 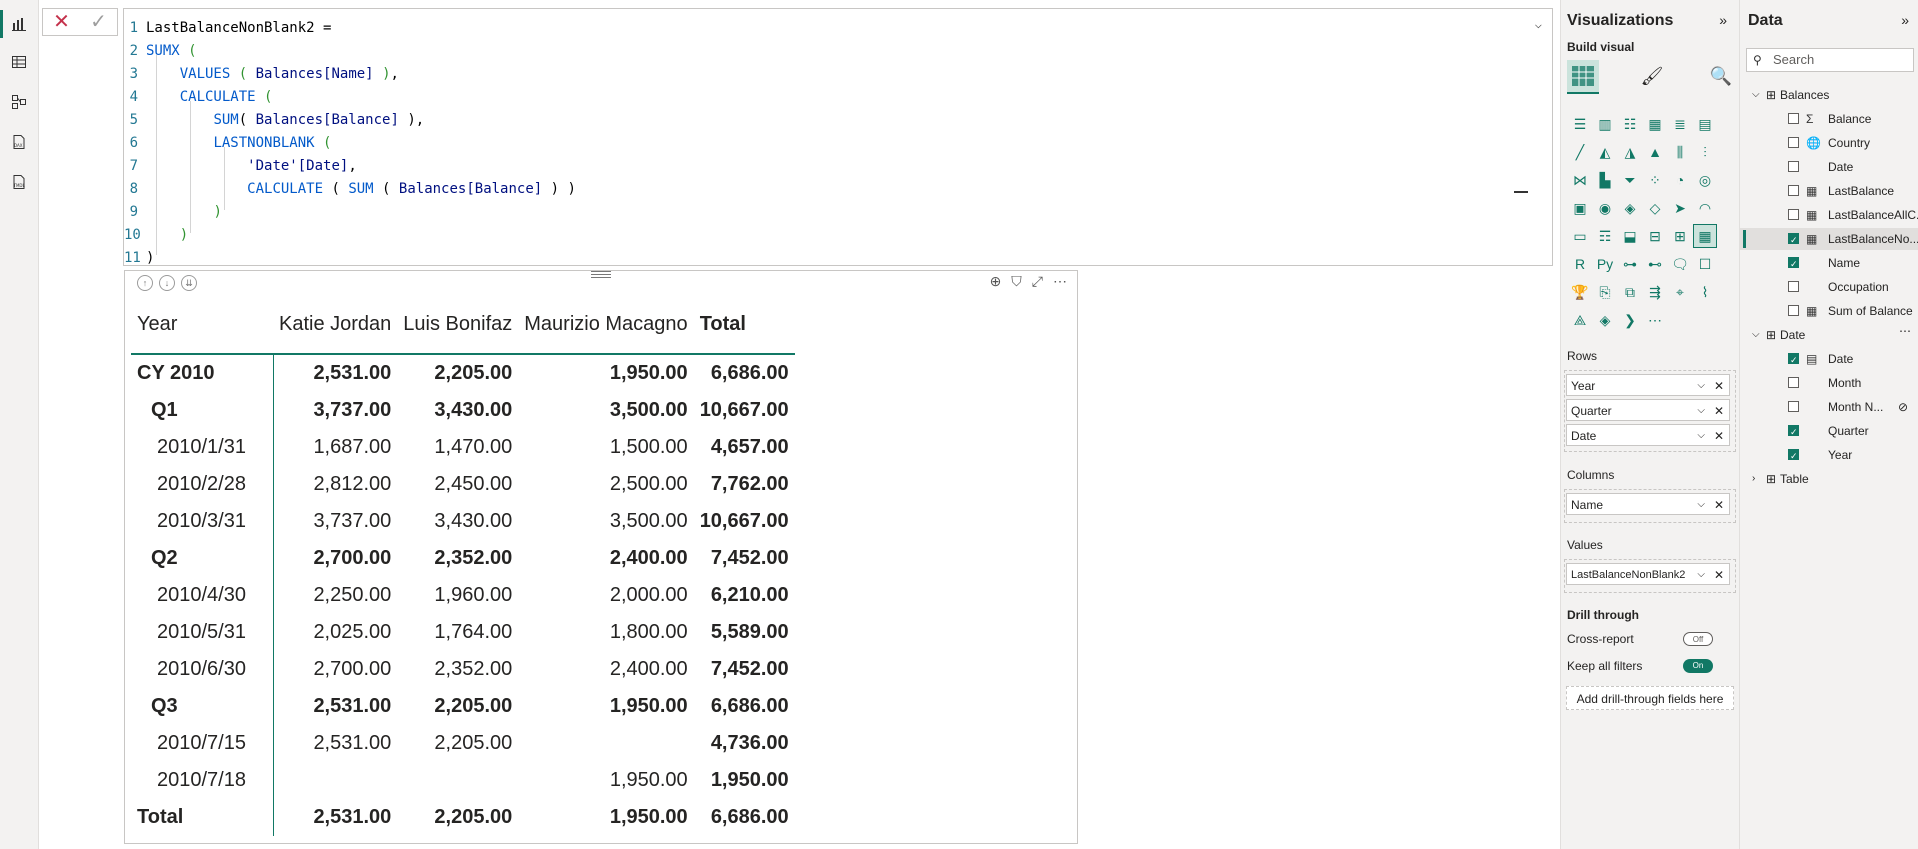 What do you see at coordinates (1655, 236) in the screenshot?
I see `slicer-icon: ⊟` at bounding box center [1655, 236].